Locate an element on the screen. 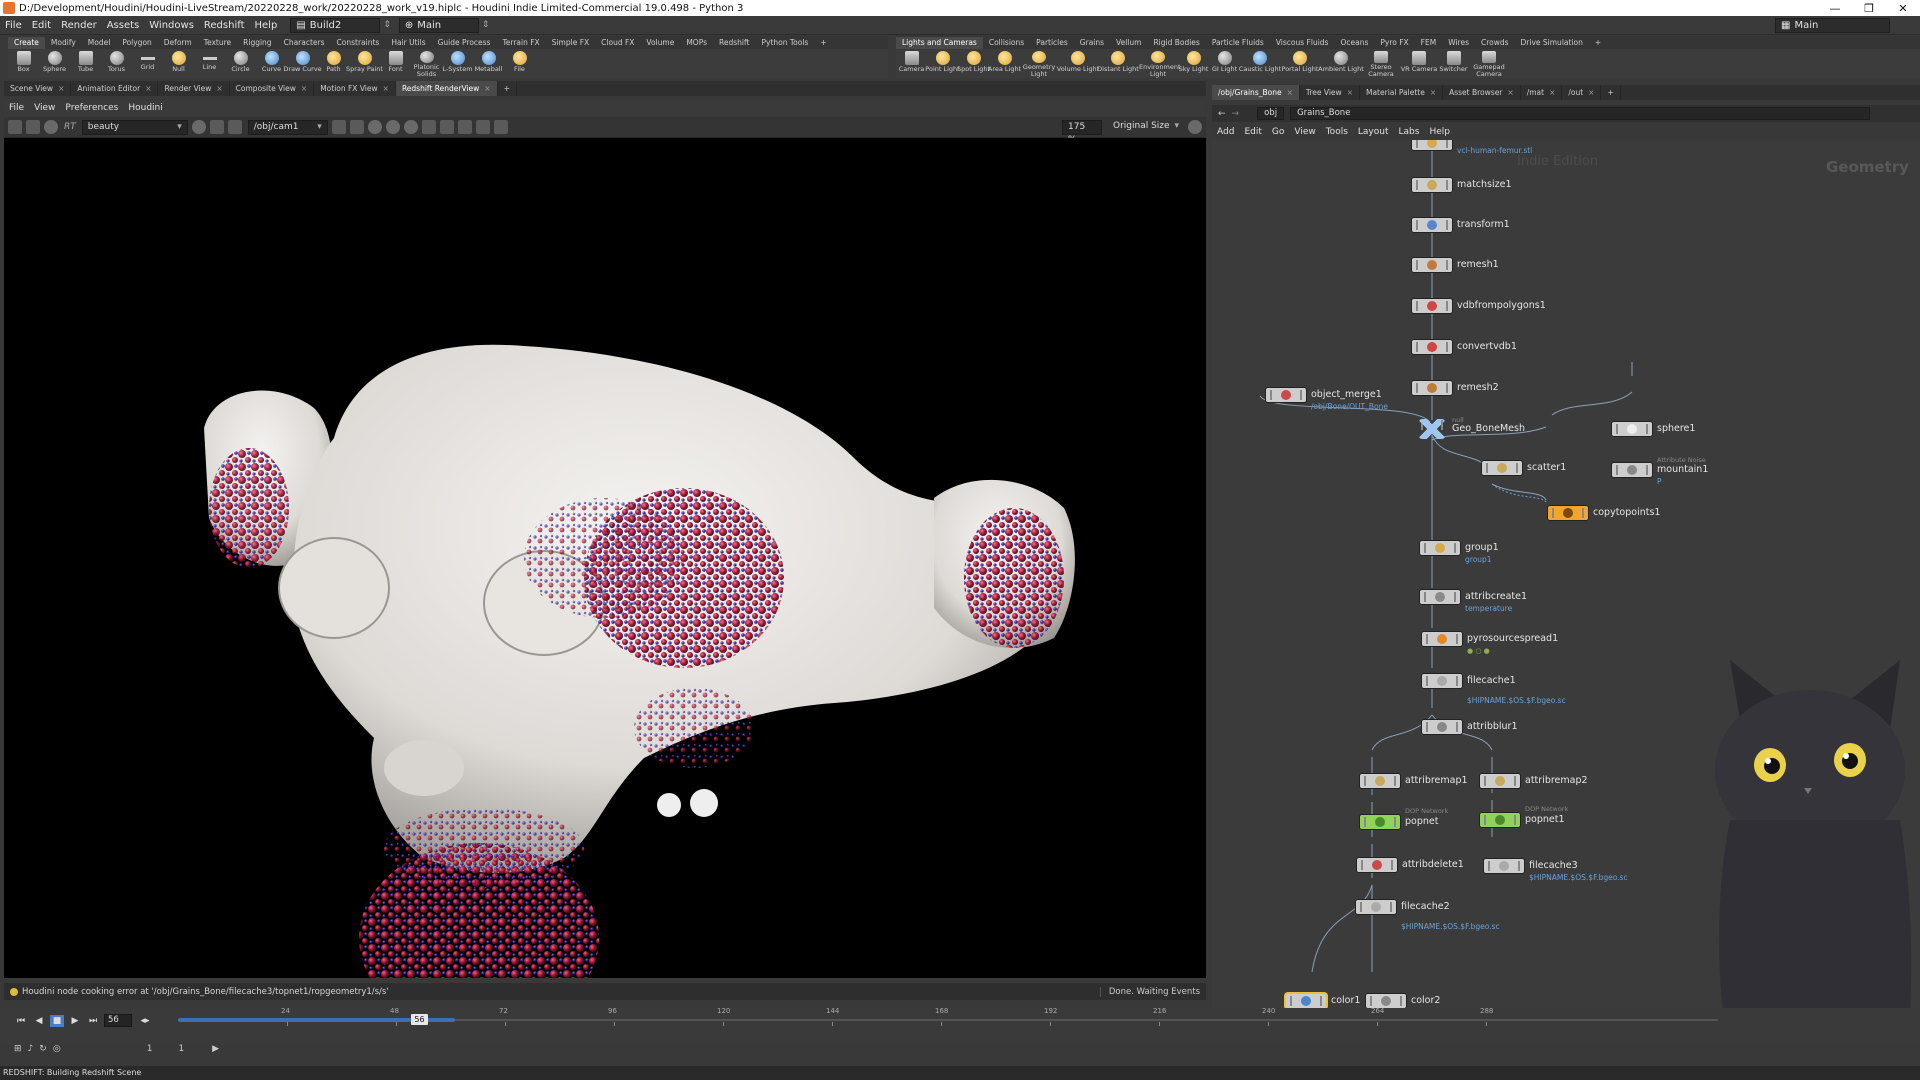  network-menu-edit: Edit is located at coordinates (1252, 132).